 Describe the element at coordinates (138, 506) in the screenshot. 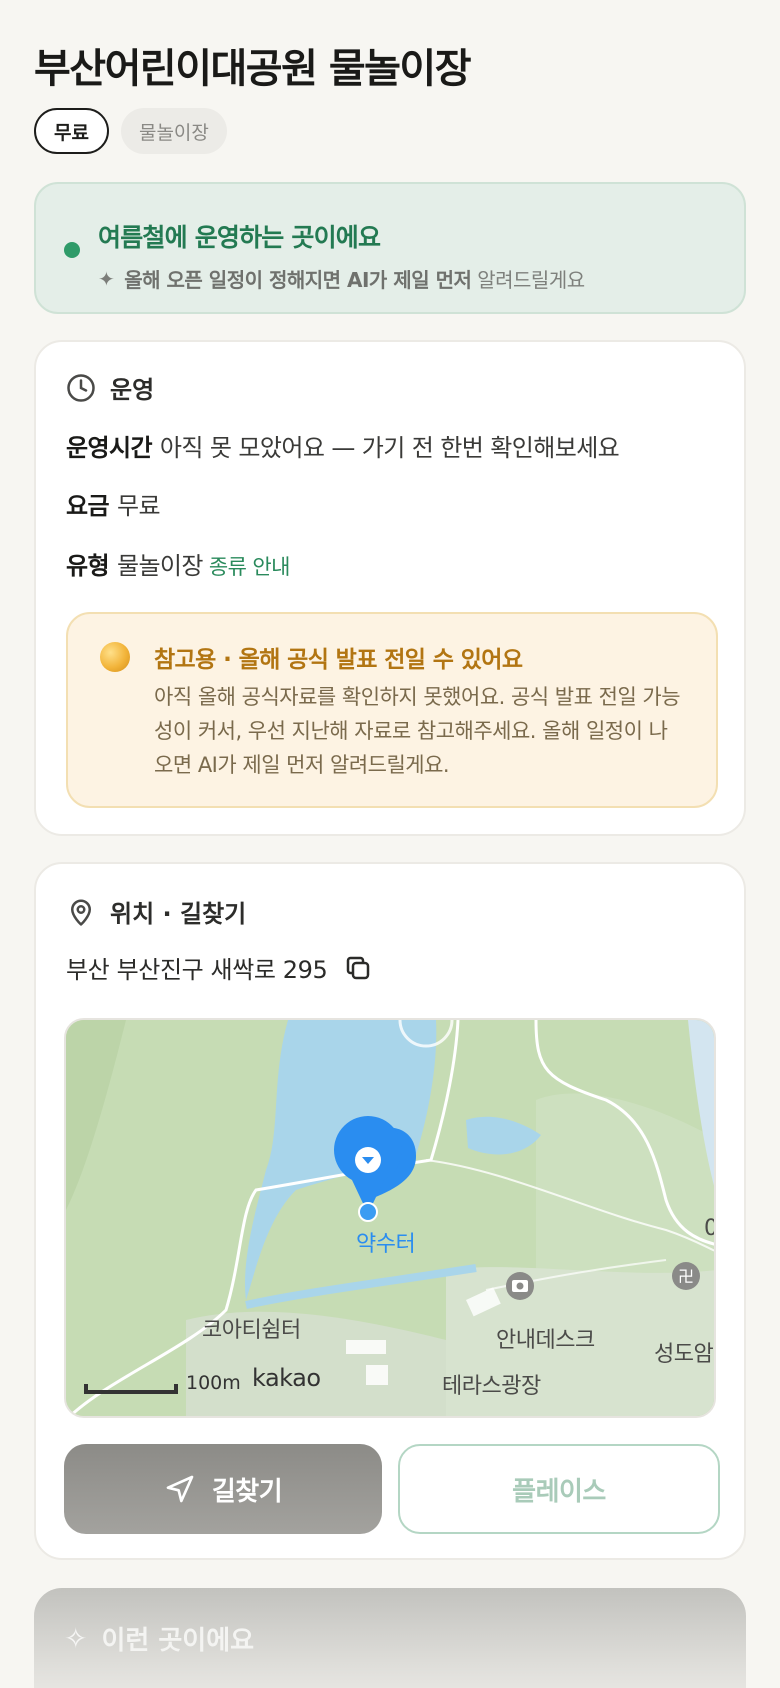

I see `fee-value: 무료` at that location.